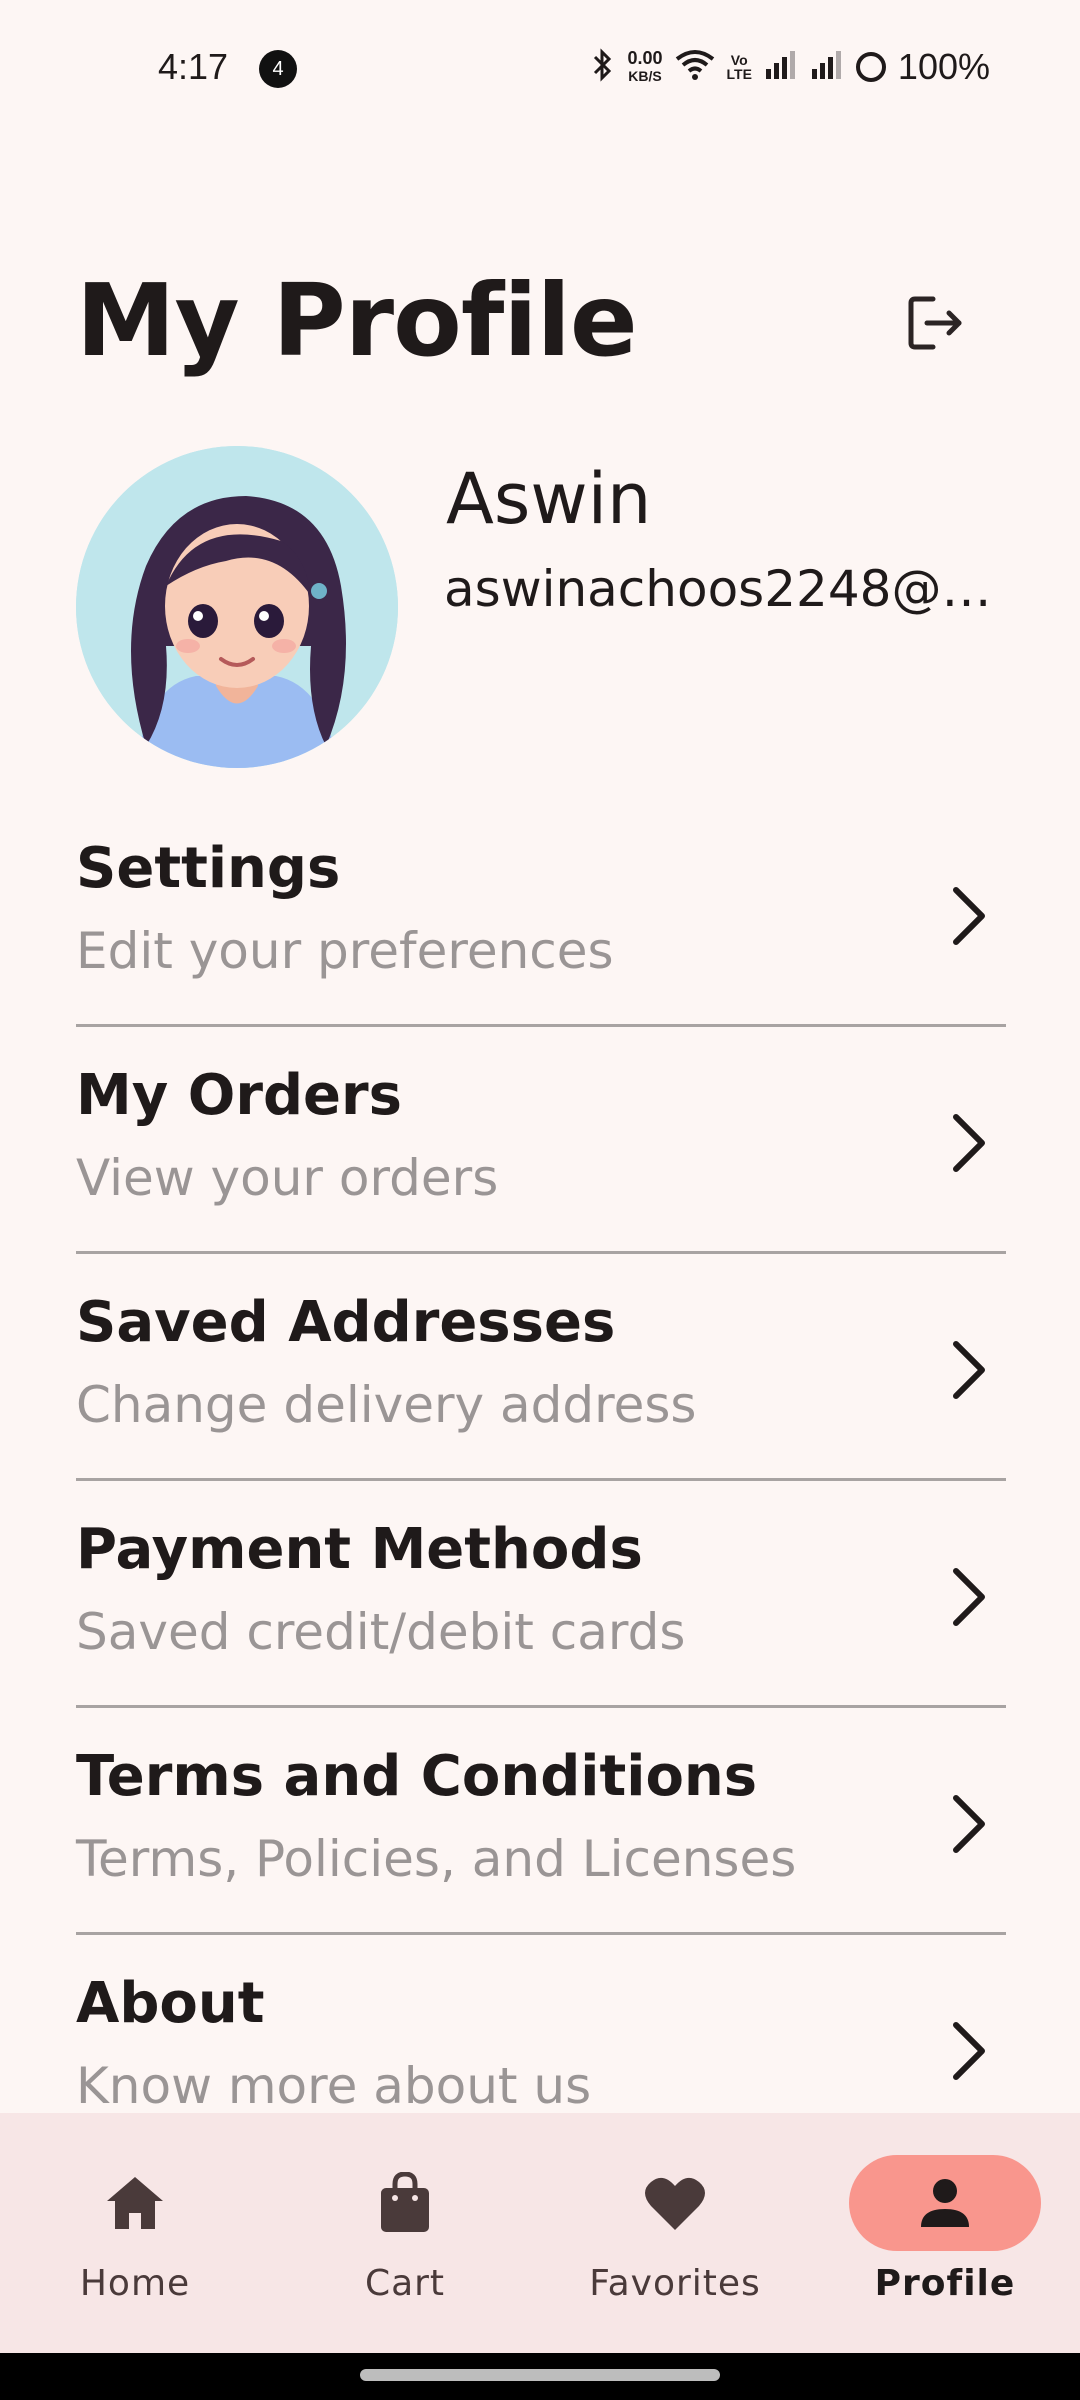 This screenshot has width=1080, height=2400. I want to click on status-bar: 4:17 4 0.00 KB/S Vo LTE 100%, so click(540, 70).